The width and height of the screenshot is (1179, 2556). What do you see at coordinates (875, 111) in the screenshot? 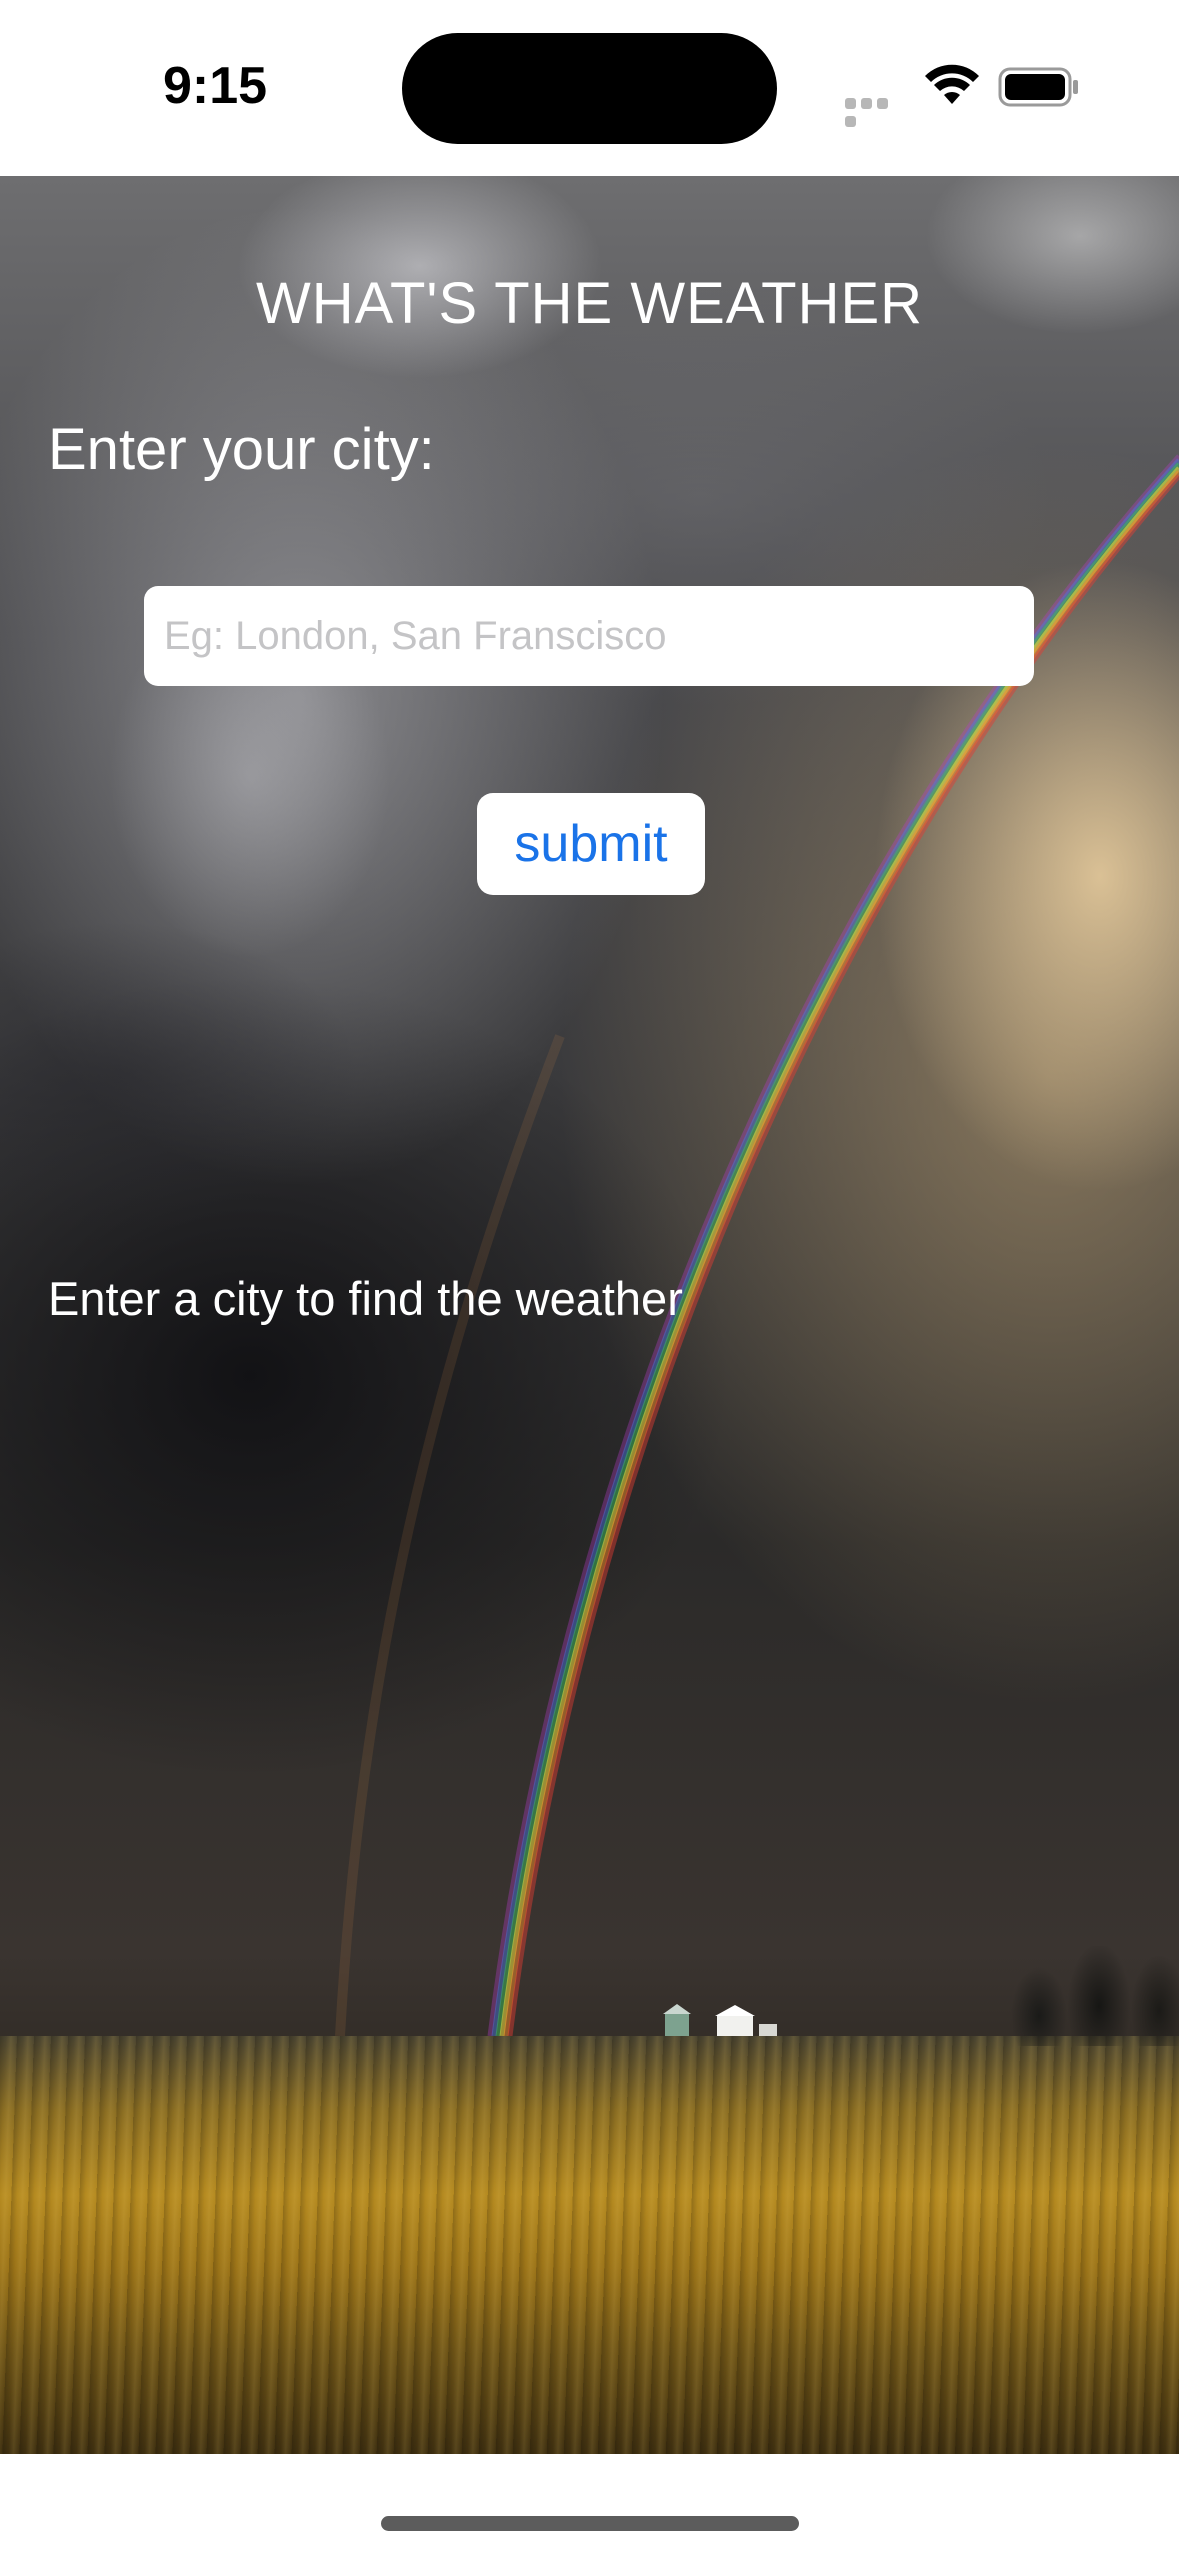
I see `cellular-signal-icon` at bounding box center [875, 111].